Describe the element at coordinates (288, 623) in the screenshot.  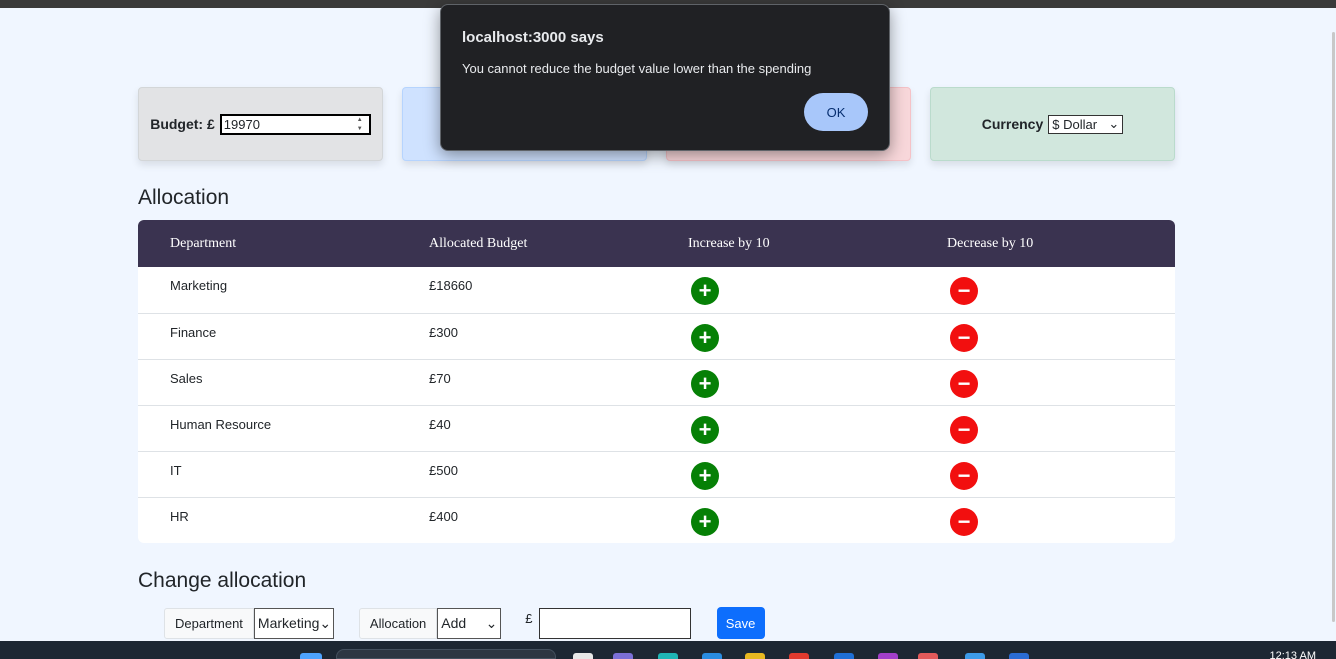
I see `department-selected: Marketing` at that location.